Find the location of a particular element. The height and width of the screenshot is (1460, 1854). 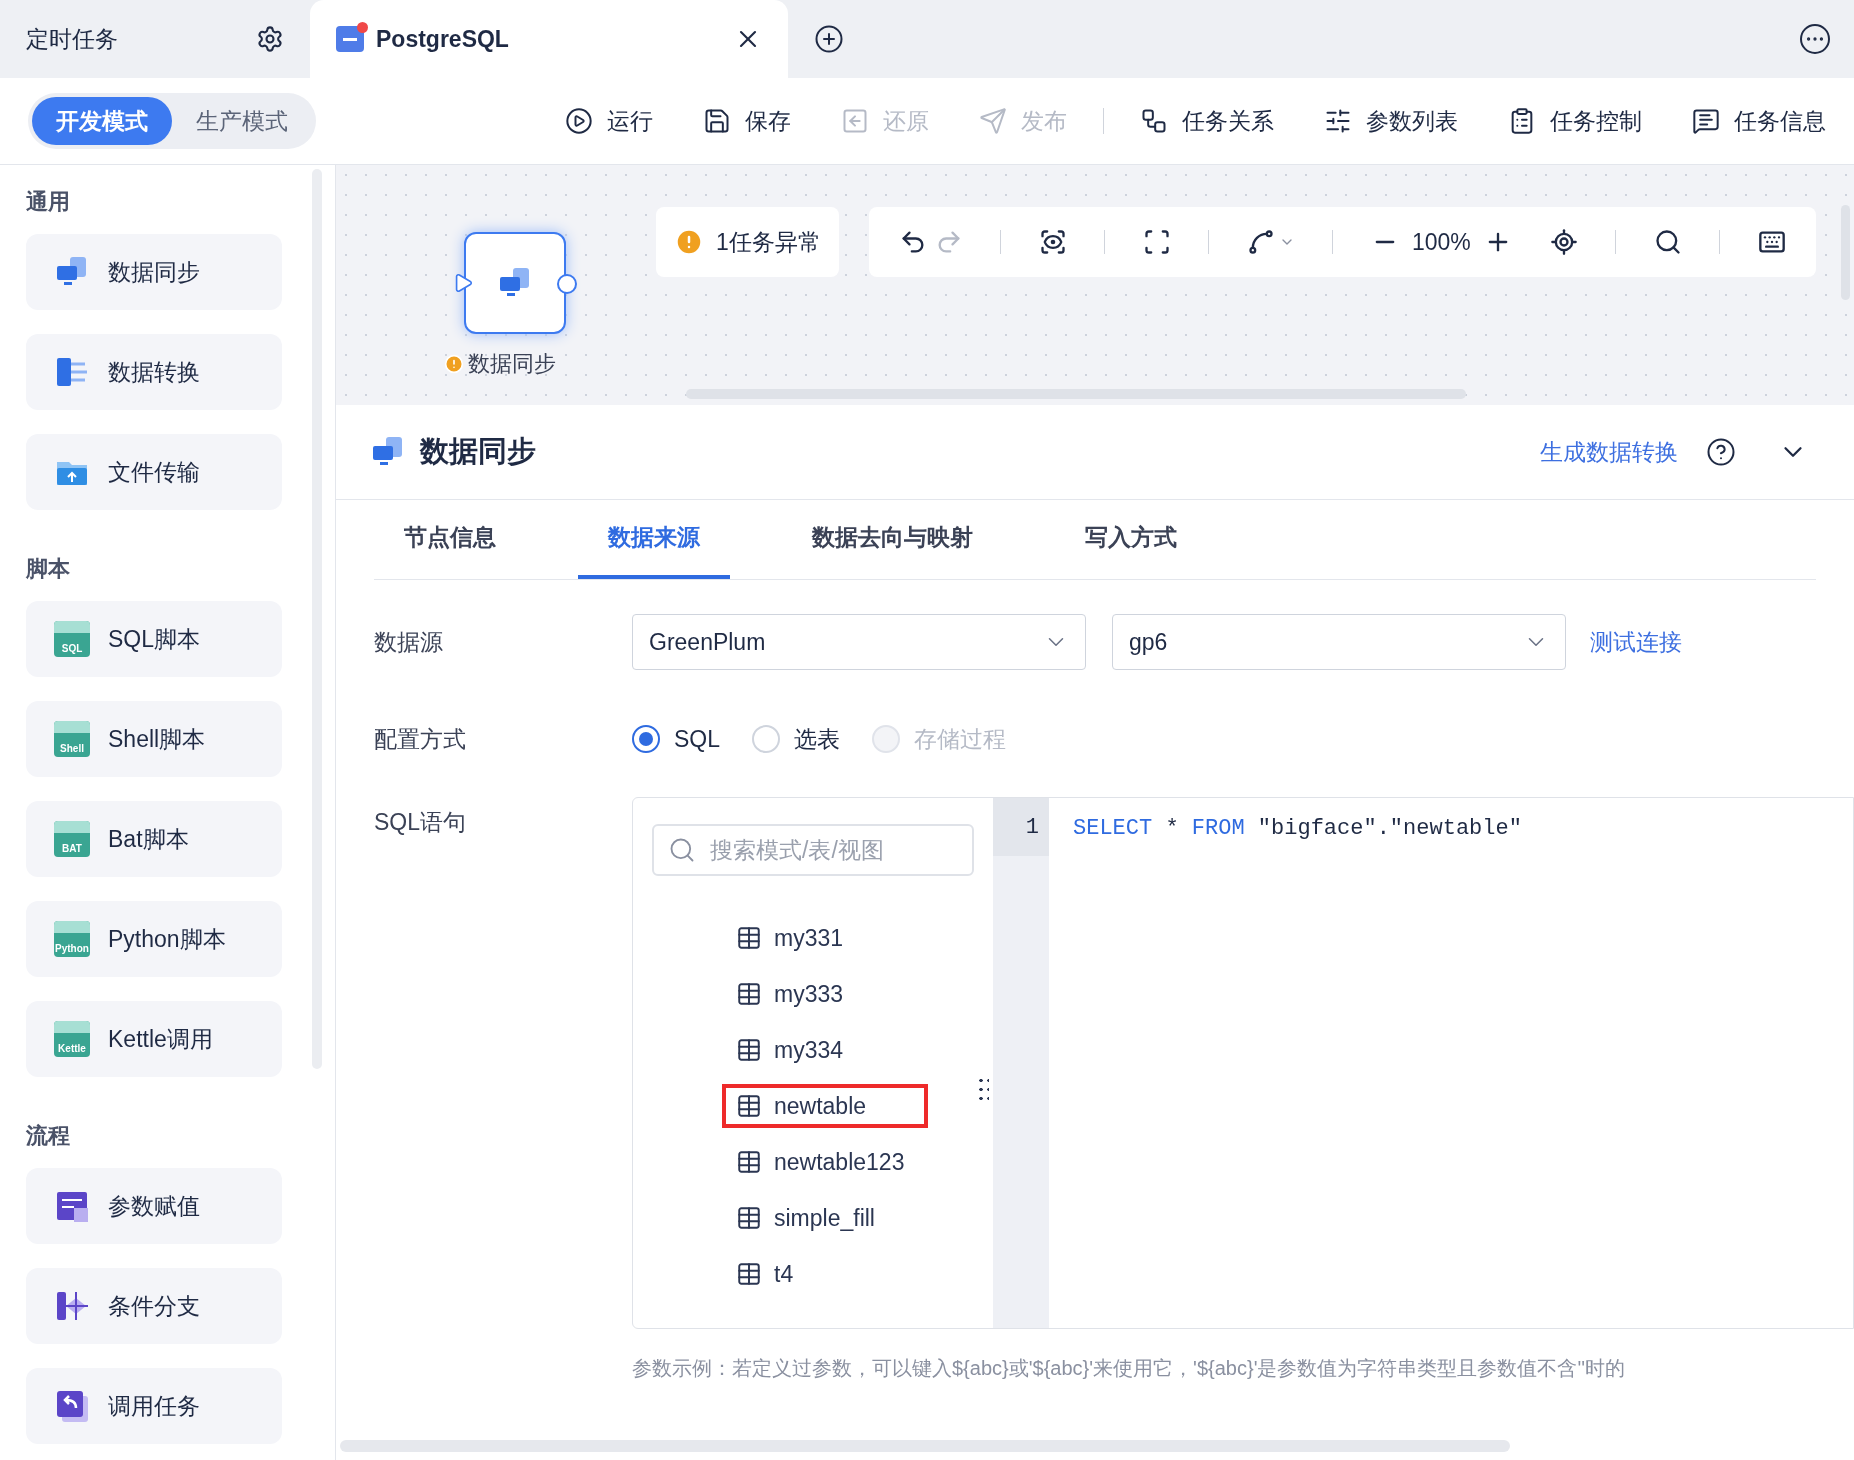

section-heading: 脚本 is located at coordinates (48, 569).